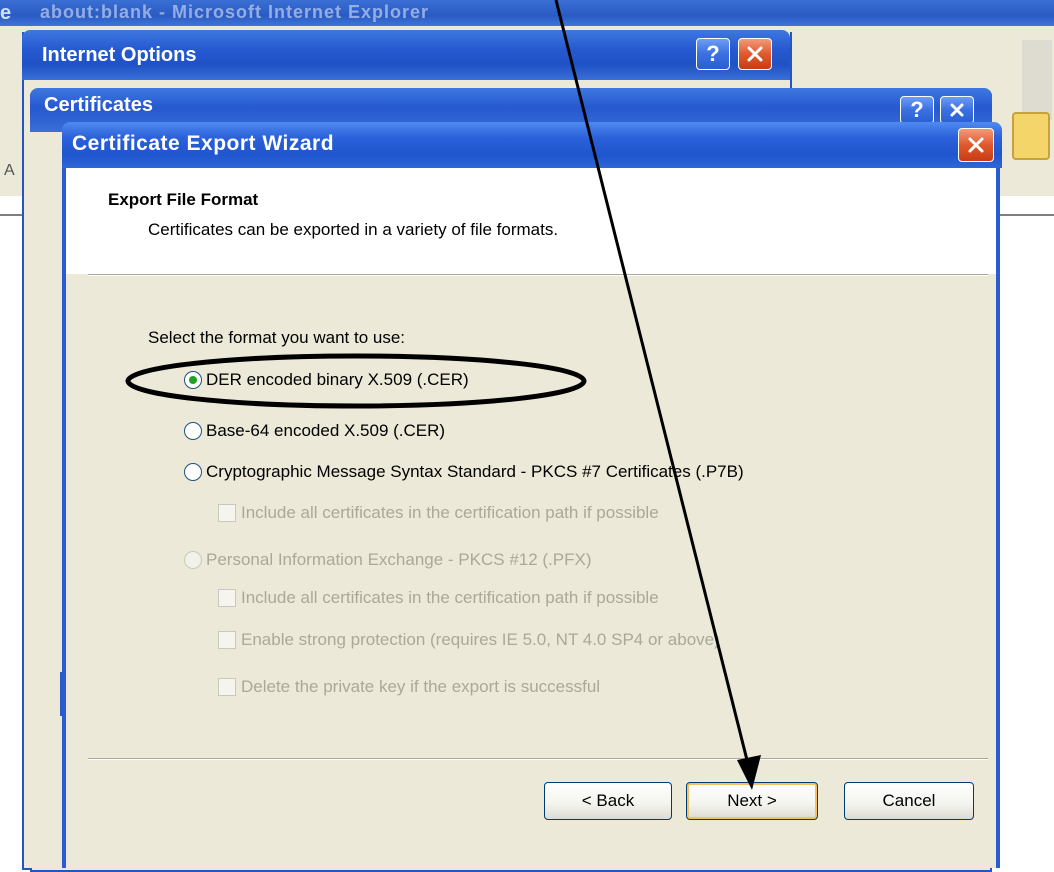 Image resolution: width=1054 pixels, height=872 pixels. Describe the element at coordinates (193, 560) in the screenshot. I see `radio-disabled-icon` at that location.